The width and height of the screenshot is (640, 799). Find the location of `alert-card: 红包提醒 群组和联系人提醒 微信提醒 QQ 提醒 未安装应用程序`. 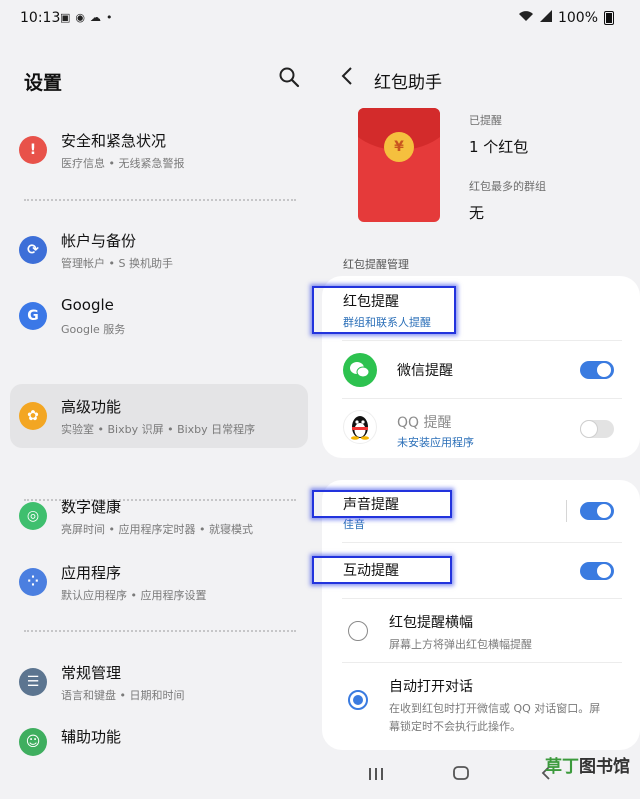

alert-card: 红包提醒 群组和联系人提醒 微信提醒 QQ 提醒 未安装应用程序 is located at coordinates (476, 367).